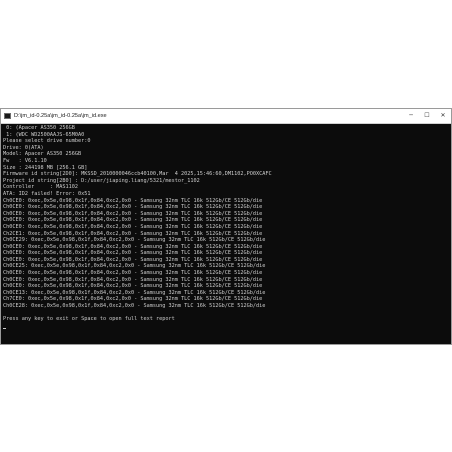 This screenshot has width=452, height=452. What do you see at coordinates (42, 154) in the screenshot?
I see `console-line: Model: Apacer AS350 256GB` at bounding box center [42, 154].